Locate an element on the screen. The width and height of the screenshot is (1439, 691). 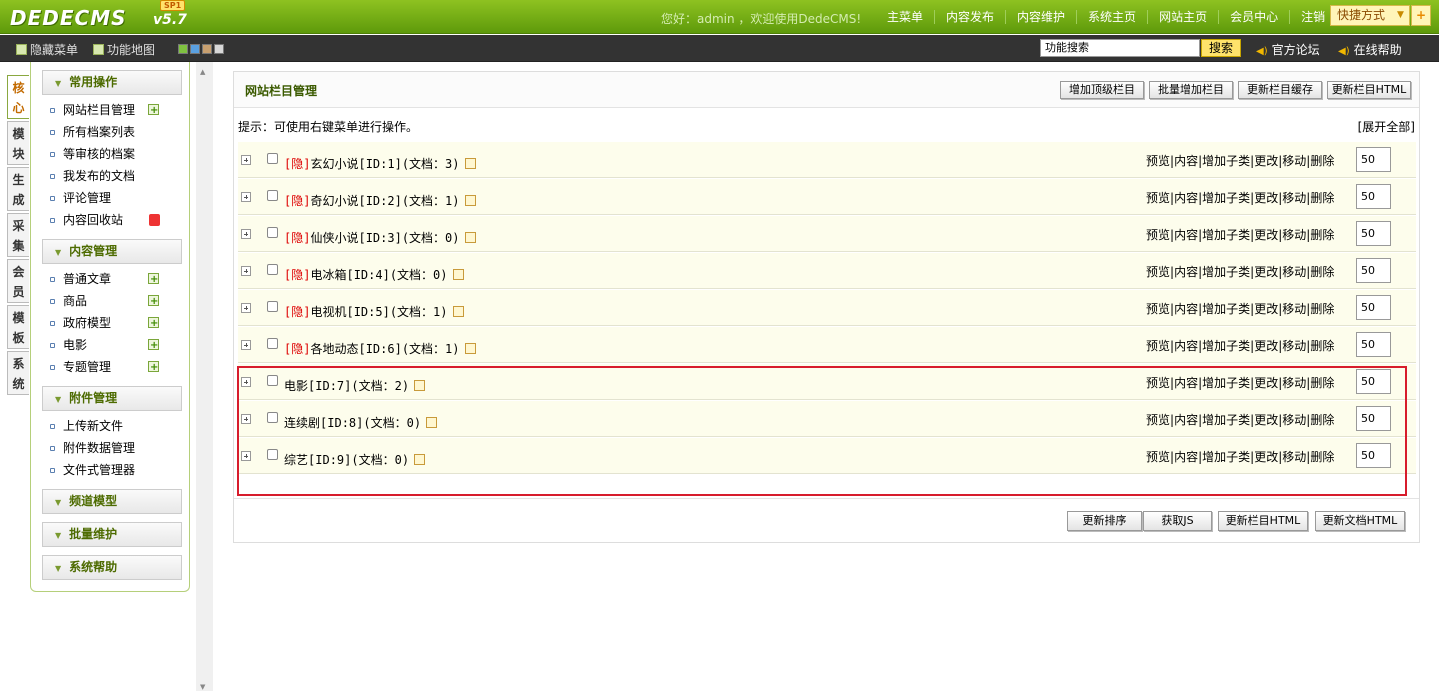
sidebar-item: 内容回收站 is located at coordinates (110, 220).